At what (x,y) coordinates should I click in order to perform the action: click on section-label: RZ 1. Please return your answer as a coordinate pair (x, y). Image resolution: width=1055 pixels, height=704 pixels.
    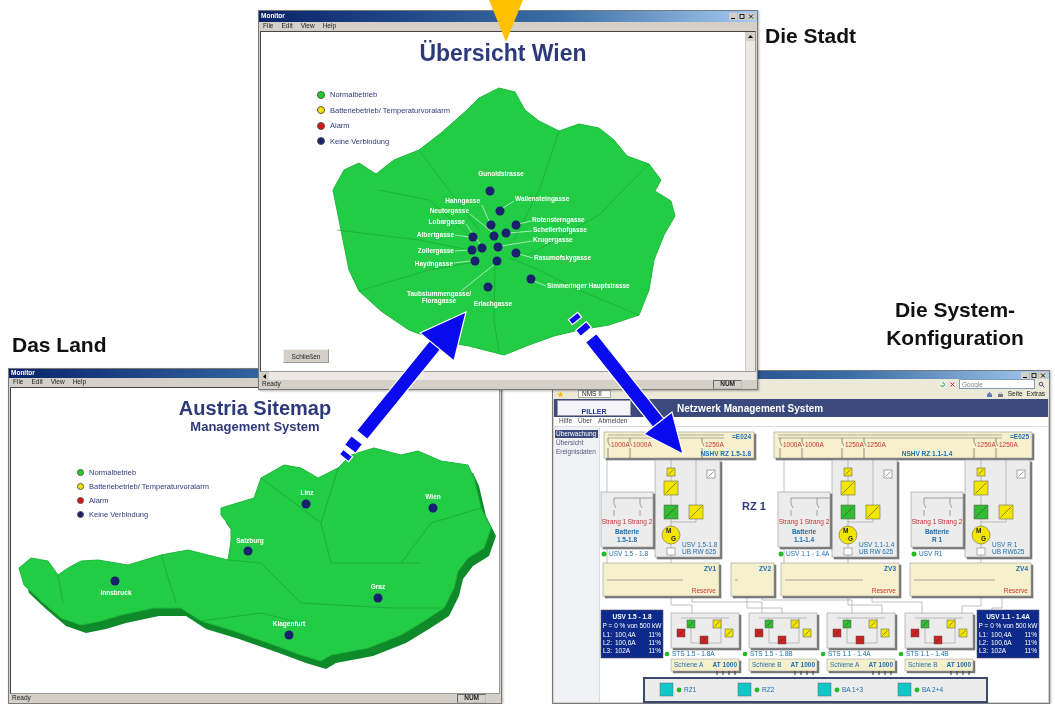
    Looking at the image, I should click on (754, 506).